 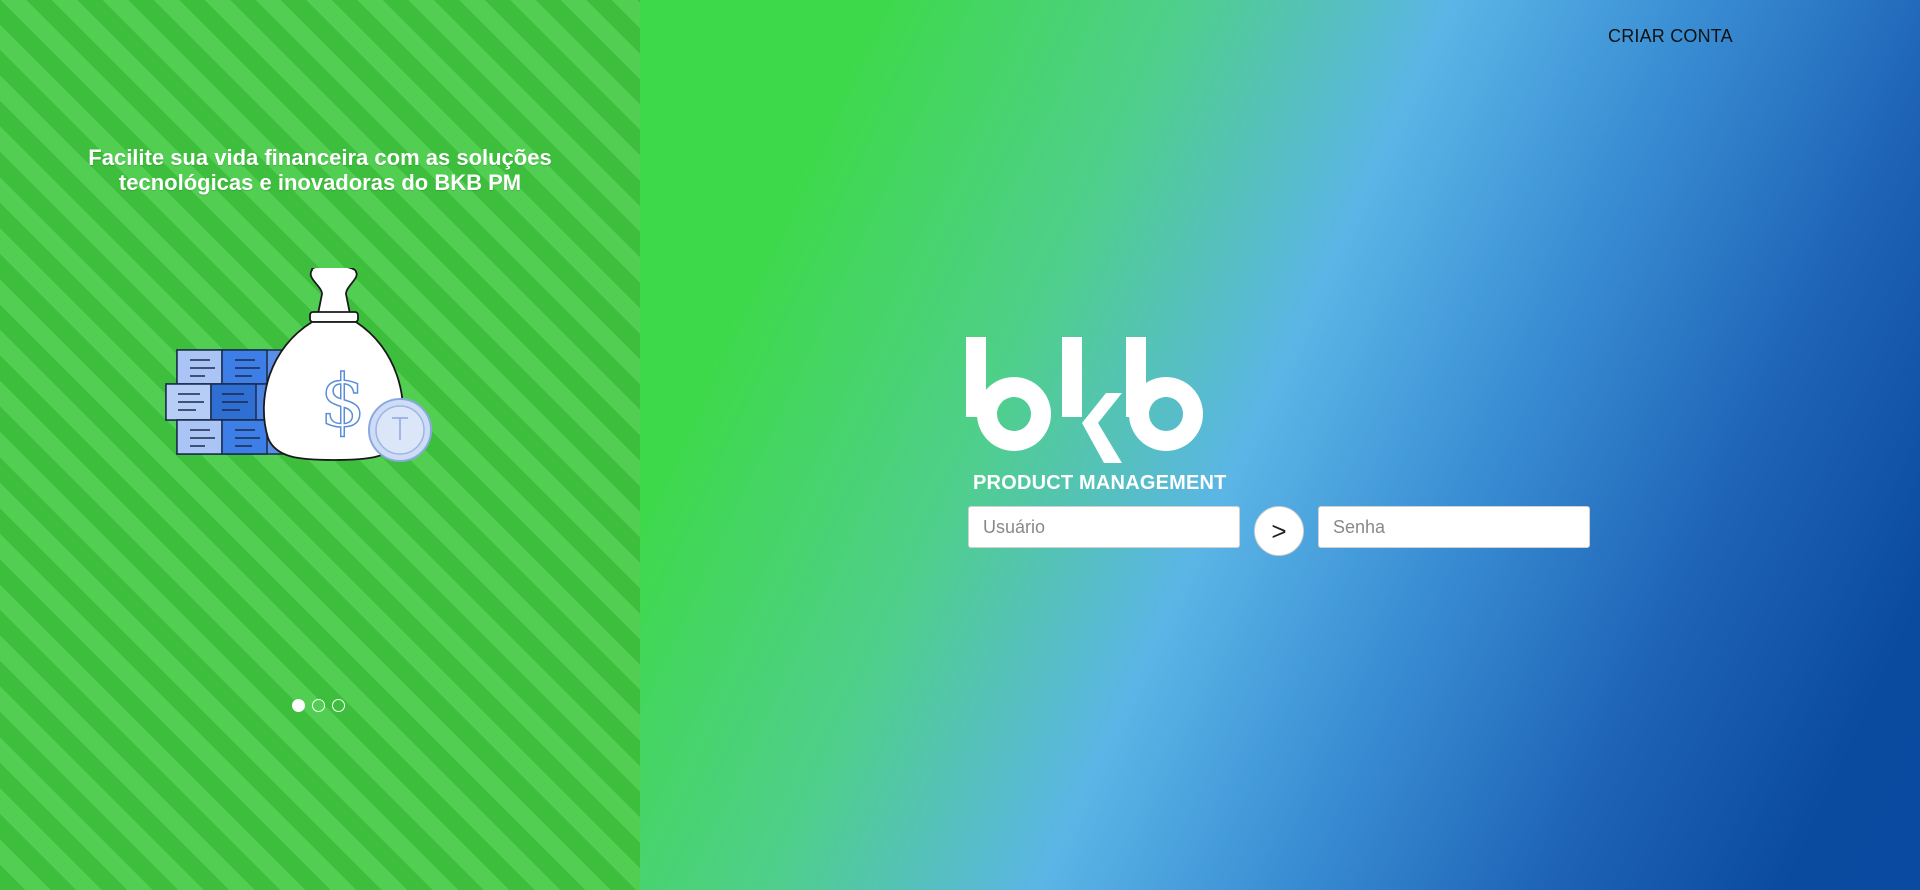 I want to click on password-input, so click(x=1454, y=527).